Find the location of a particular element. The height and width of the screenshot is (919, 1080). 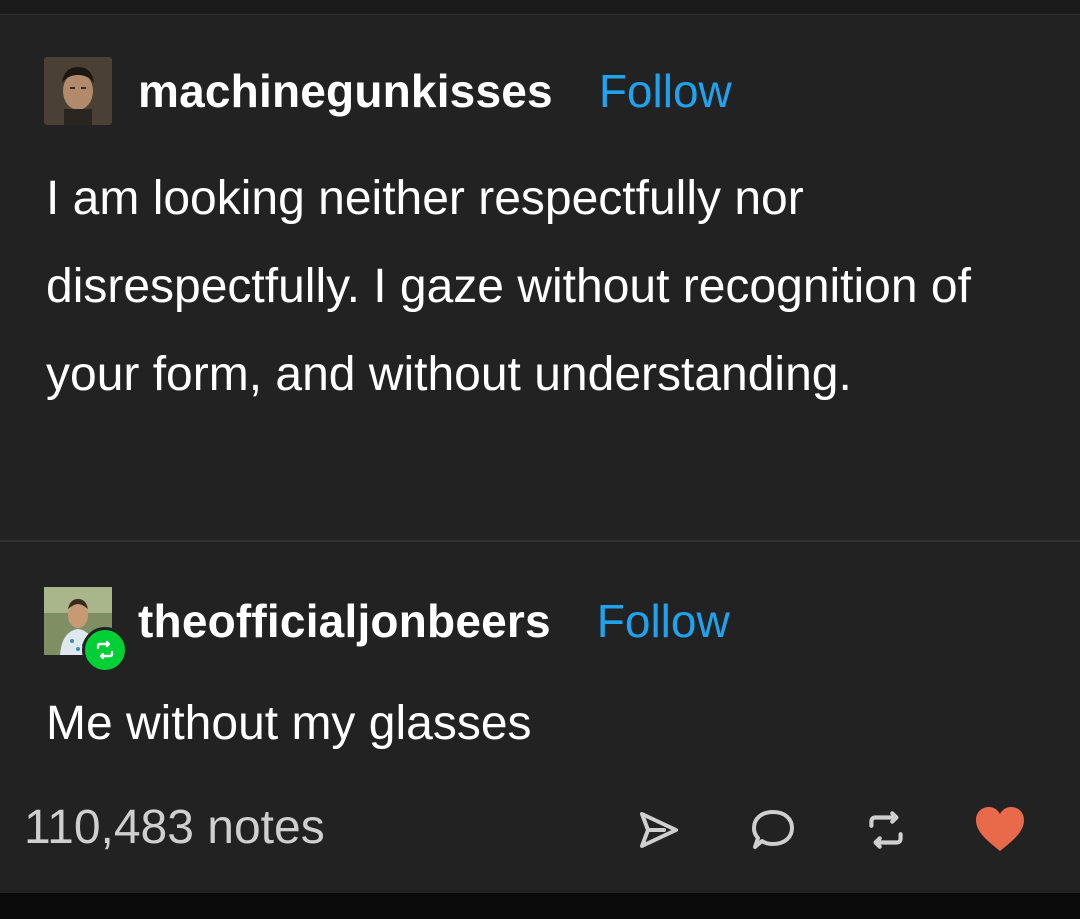

reblog-button is located at coordinates (886, 830).